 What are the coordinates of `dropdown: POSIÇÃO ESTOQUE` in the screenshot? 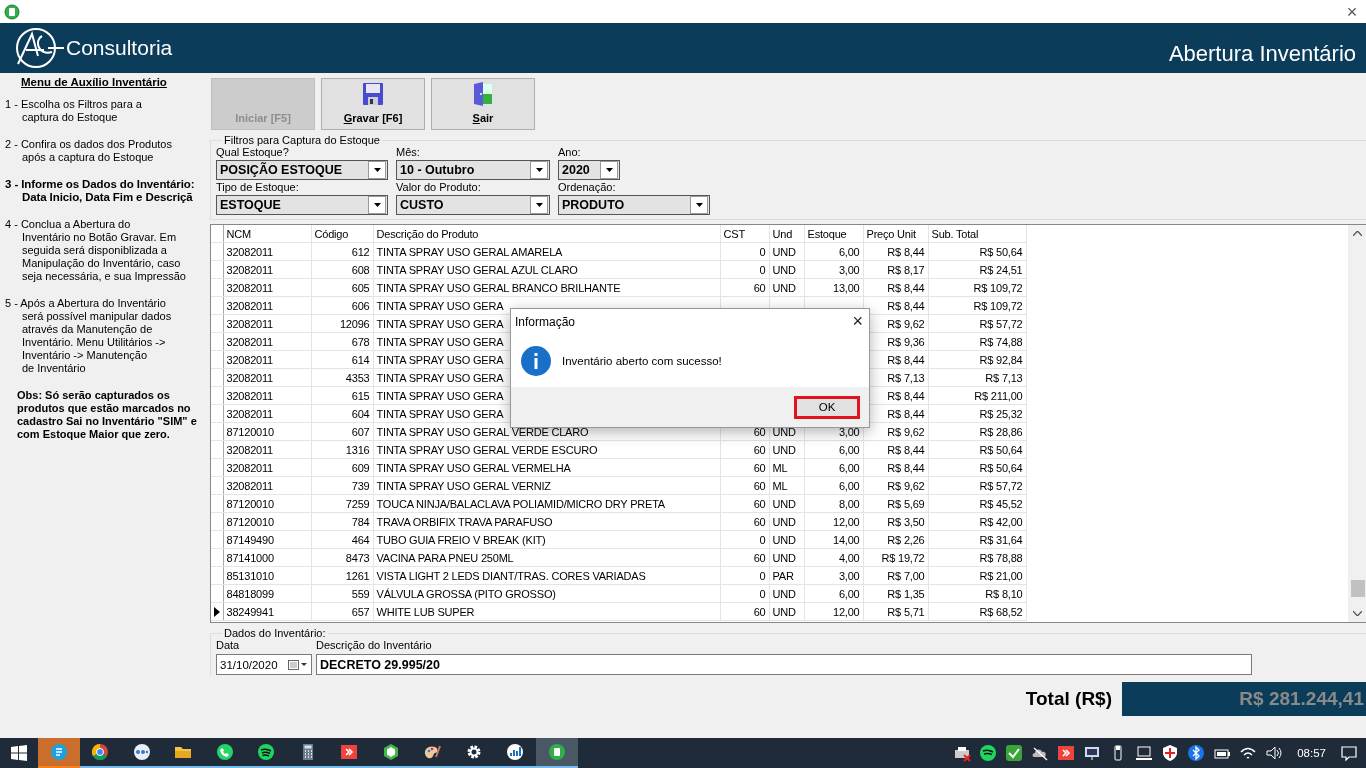 It's located at (302, 170).